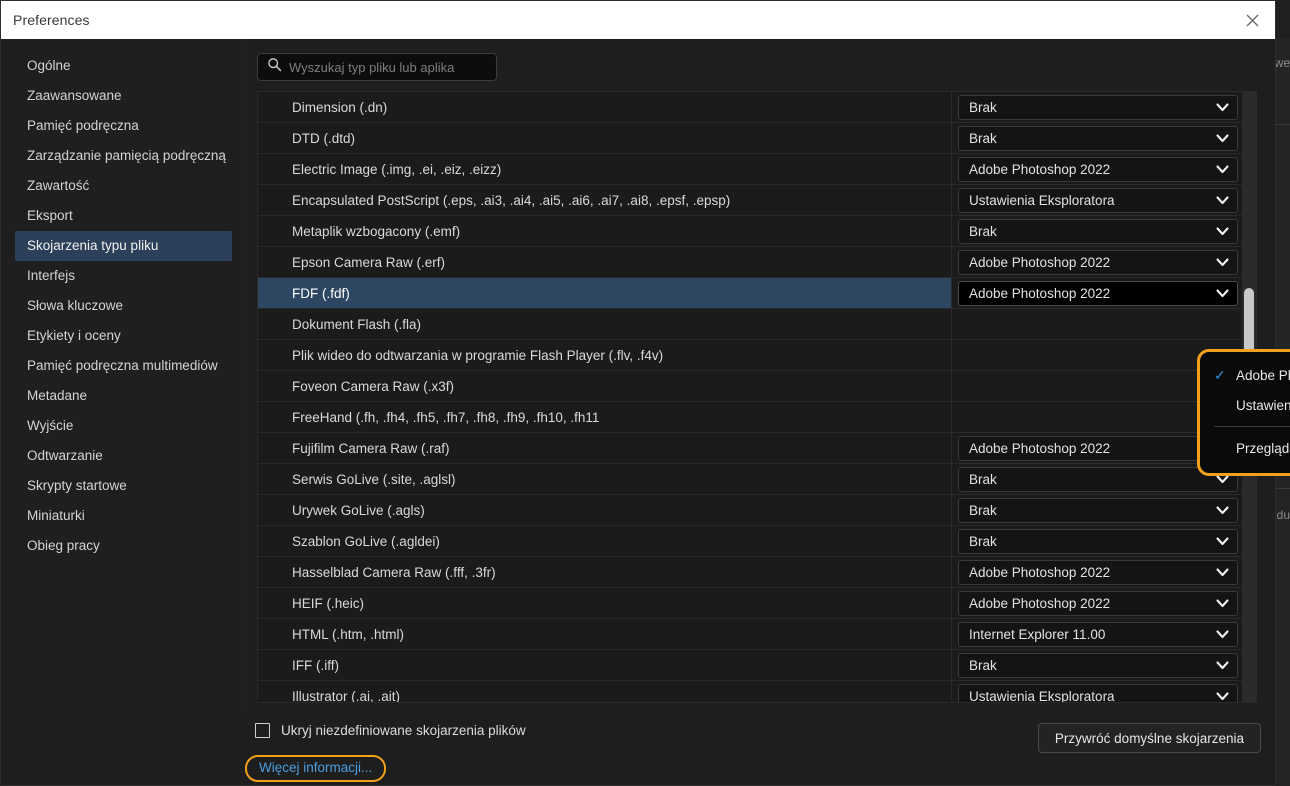 The image size is (1290, 786). I want to click on sidebar-item-8: Słowa kluczowe, so click(123, 306).